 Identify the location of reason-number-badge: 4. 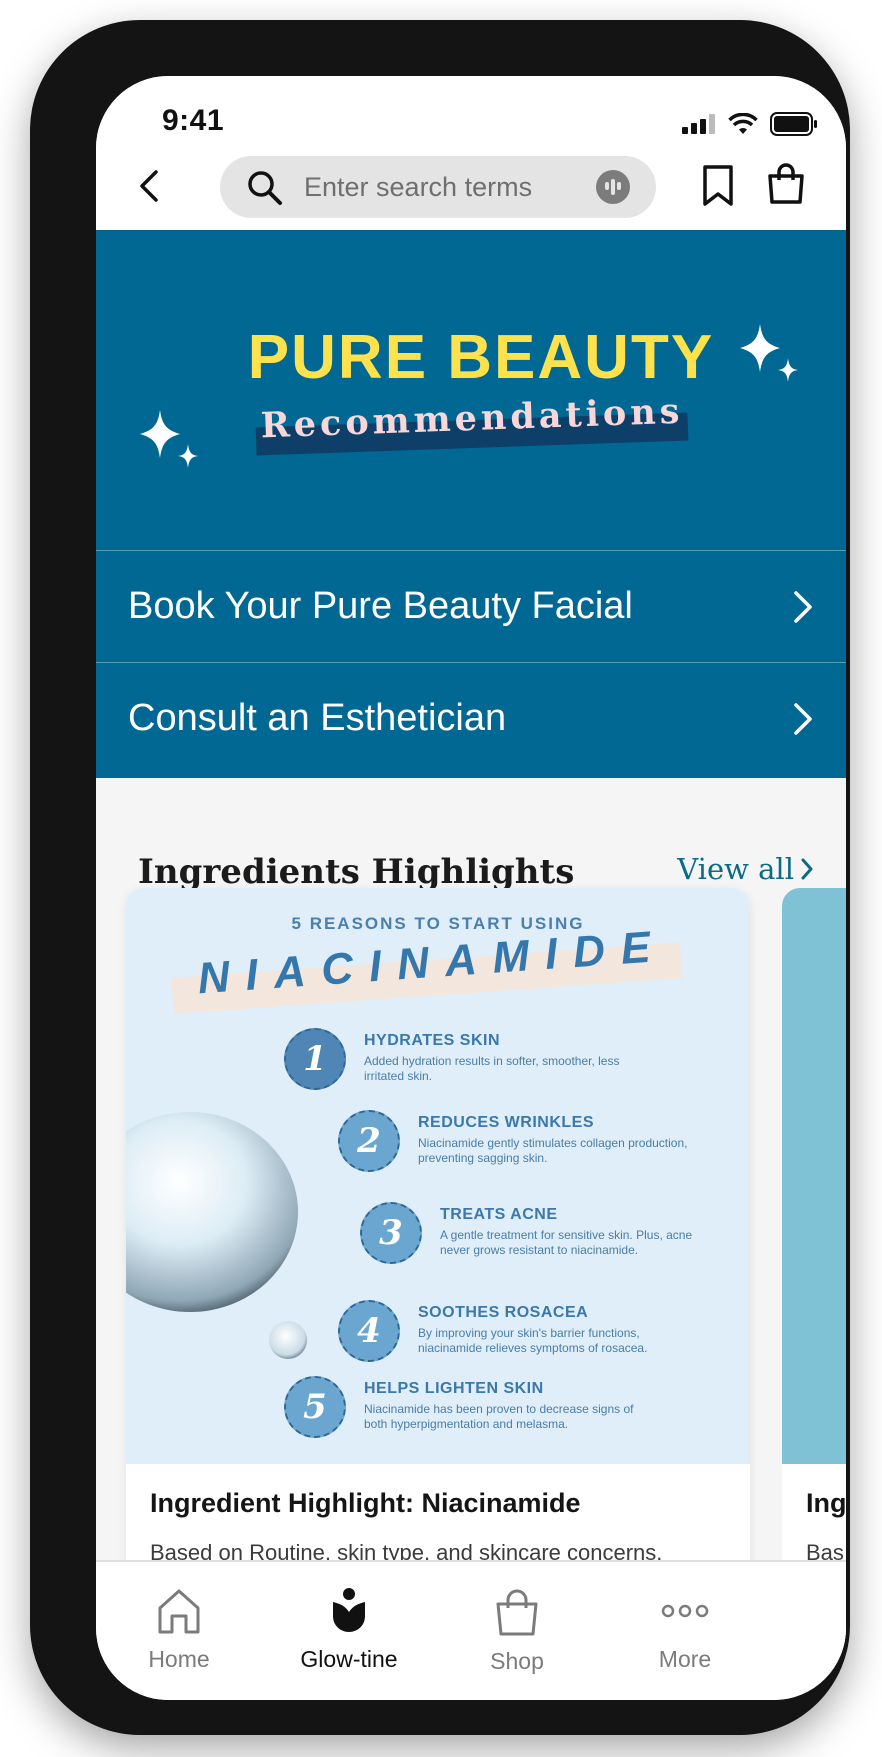
(369, 1331).